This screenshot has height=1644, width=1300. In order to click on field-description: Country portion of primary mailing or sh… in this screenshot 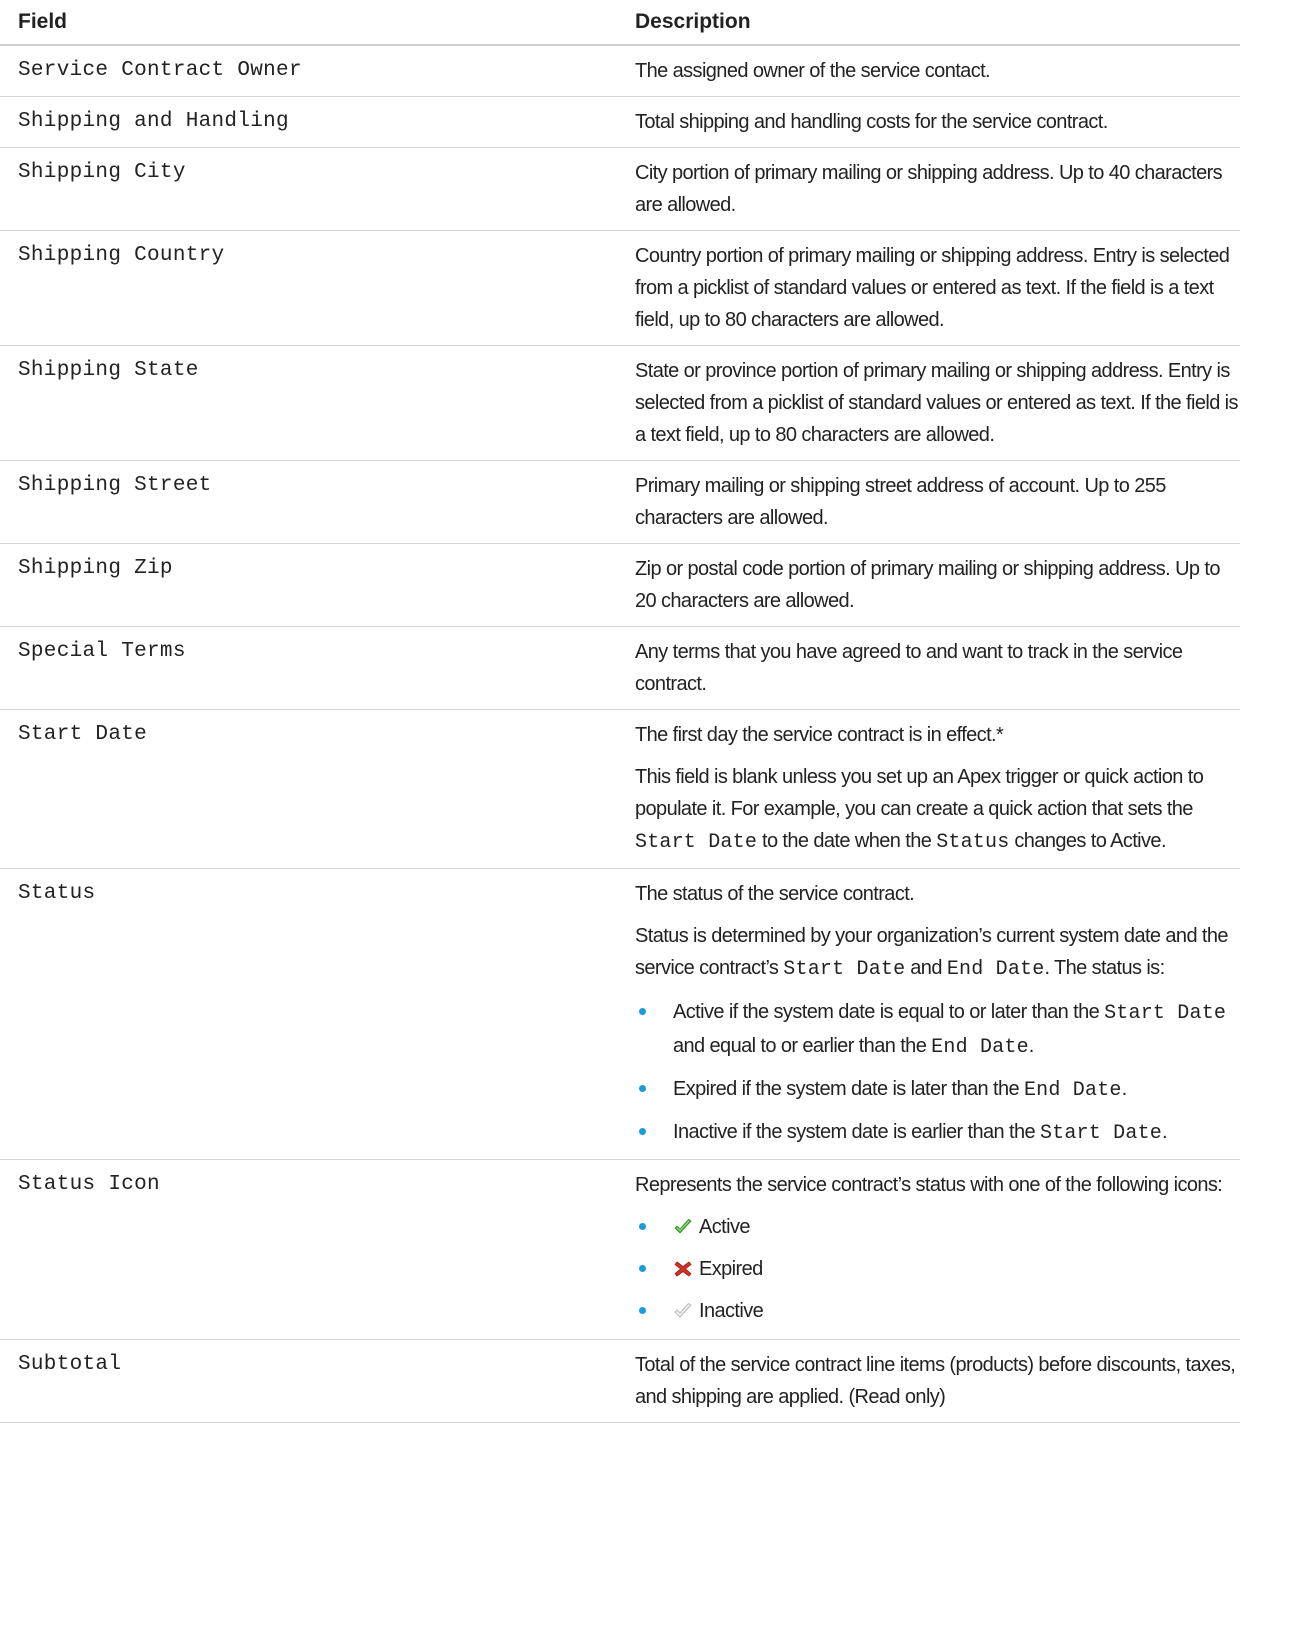, I will do `click(928, 288)`.